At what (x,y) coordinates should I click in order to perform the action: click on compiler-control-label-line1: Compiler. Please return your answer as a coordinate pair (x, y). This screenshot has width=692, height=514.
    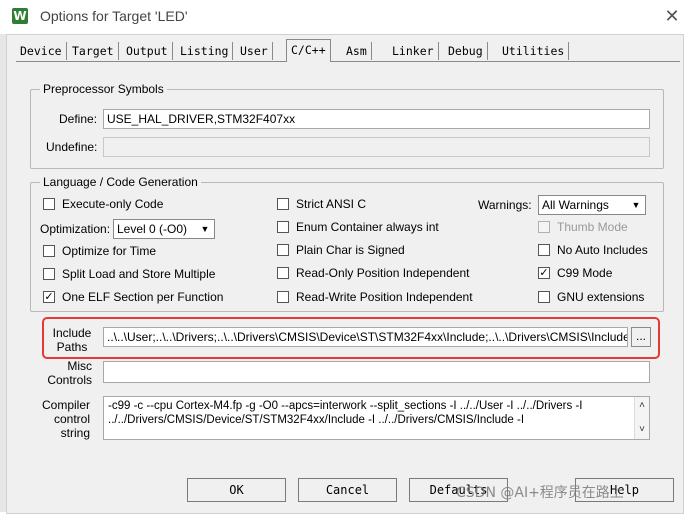
    Looking at the image, I should click on (65, 405).